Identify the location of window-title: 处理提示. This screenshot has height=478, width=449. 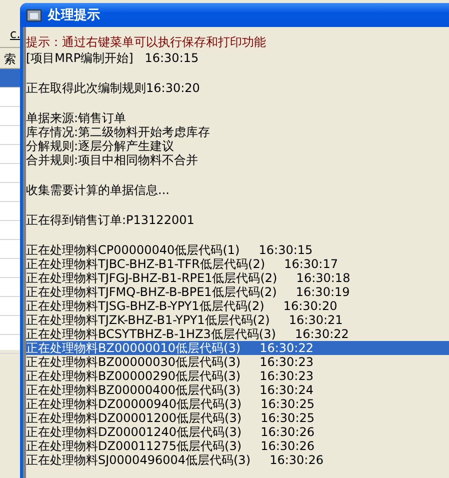
(74, 15).